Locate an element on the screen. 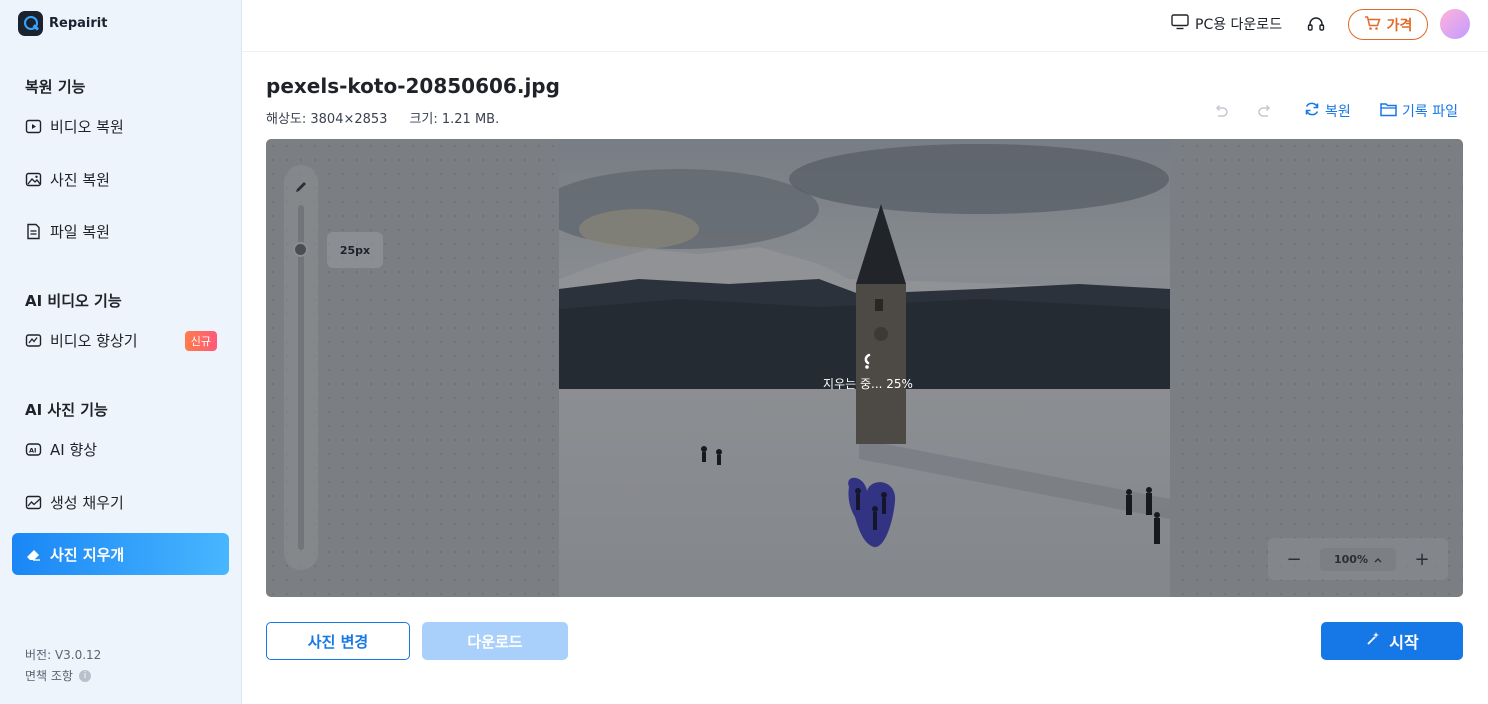 Image resolution: width=1488 pixels, height=704 pixels. sidebar-item-video-repair: 비디오 복원 is located at coordinates (120, 126).